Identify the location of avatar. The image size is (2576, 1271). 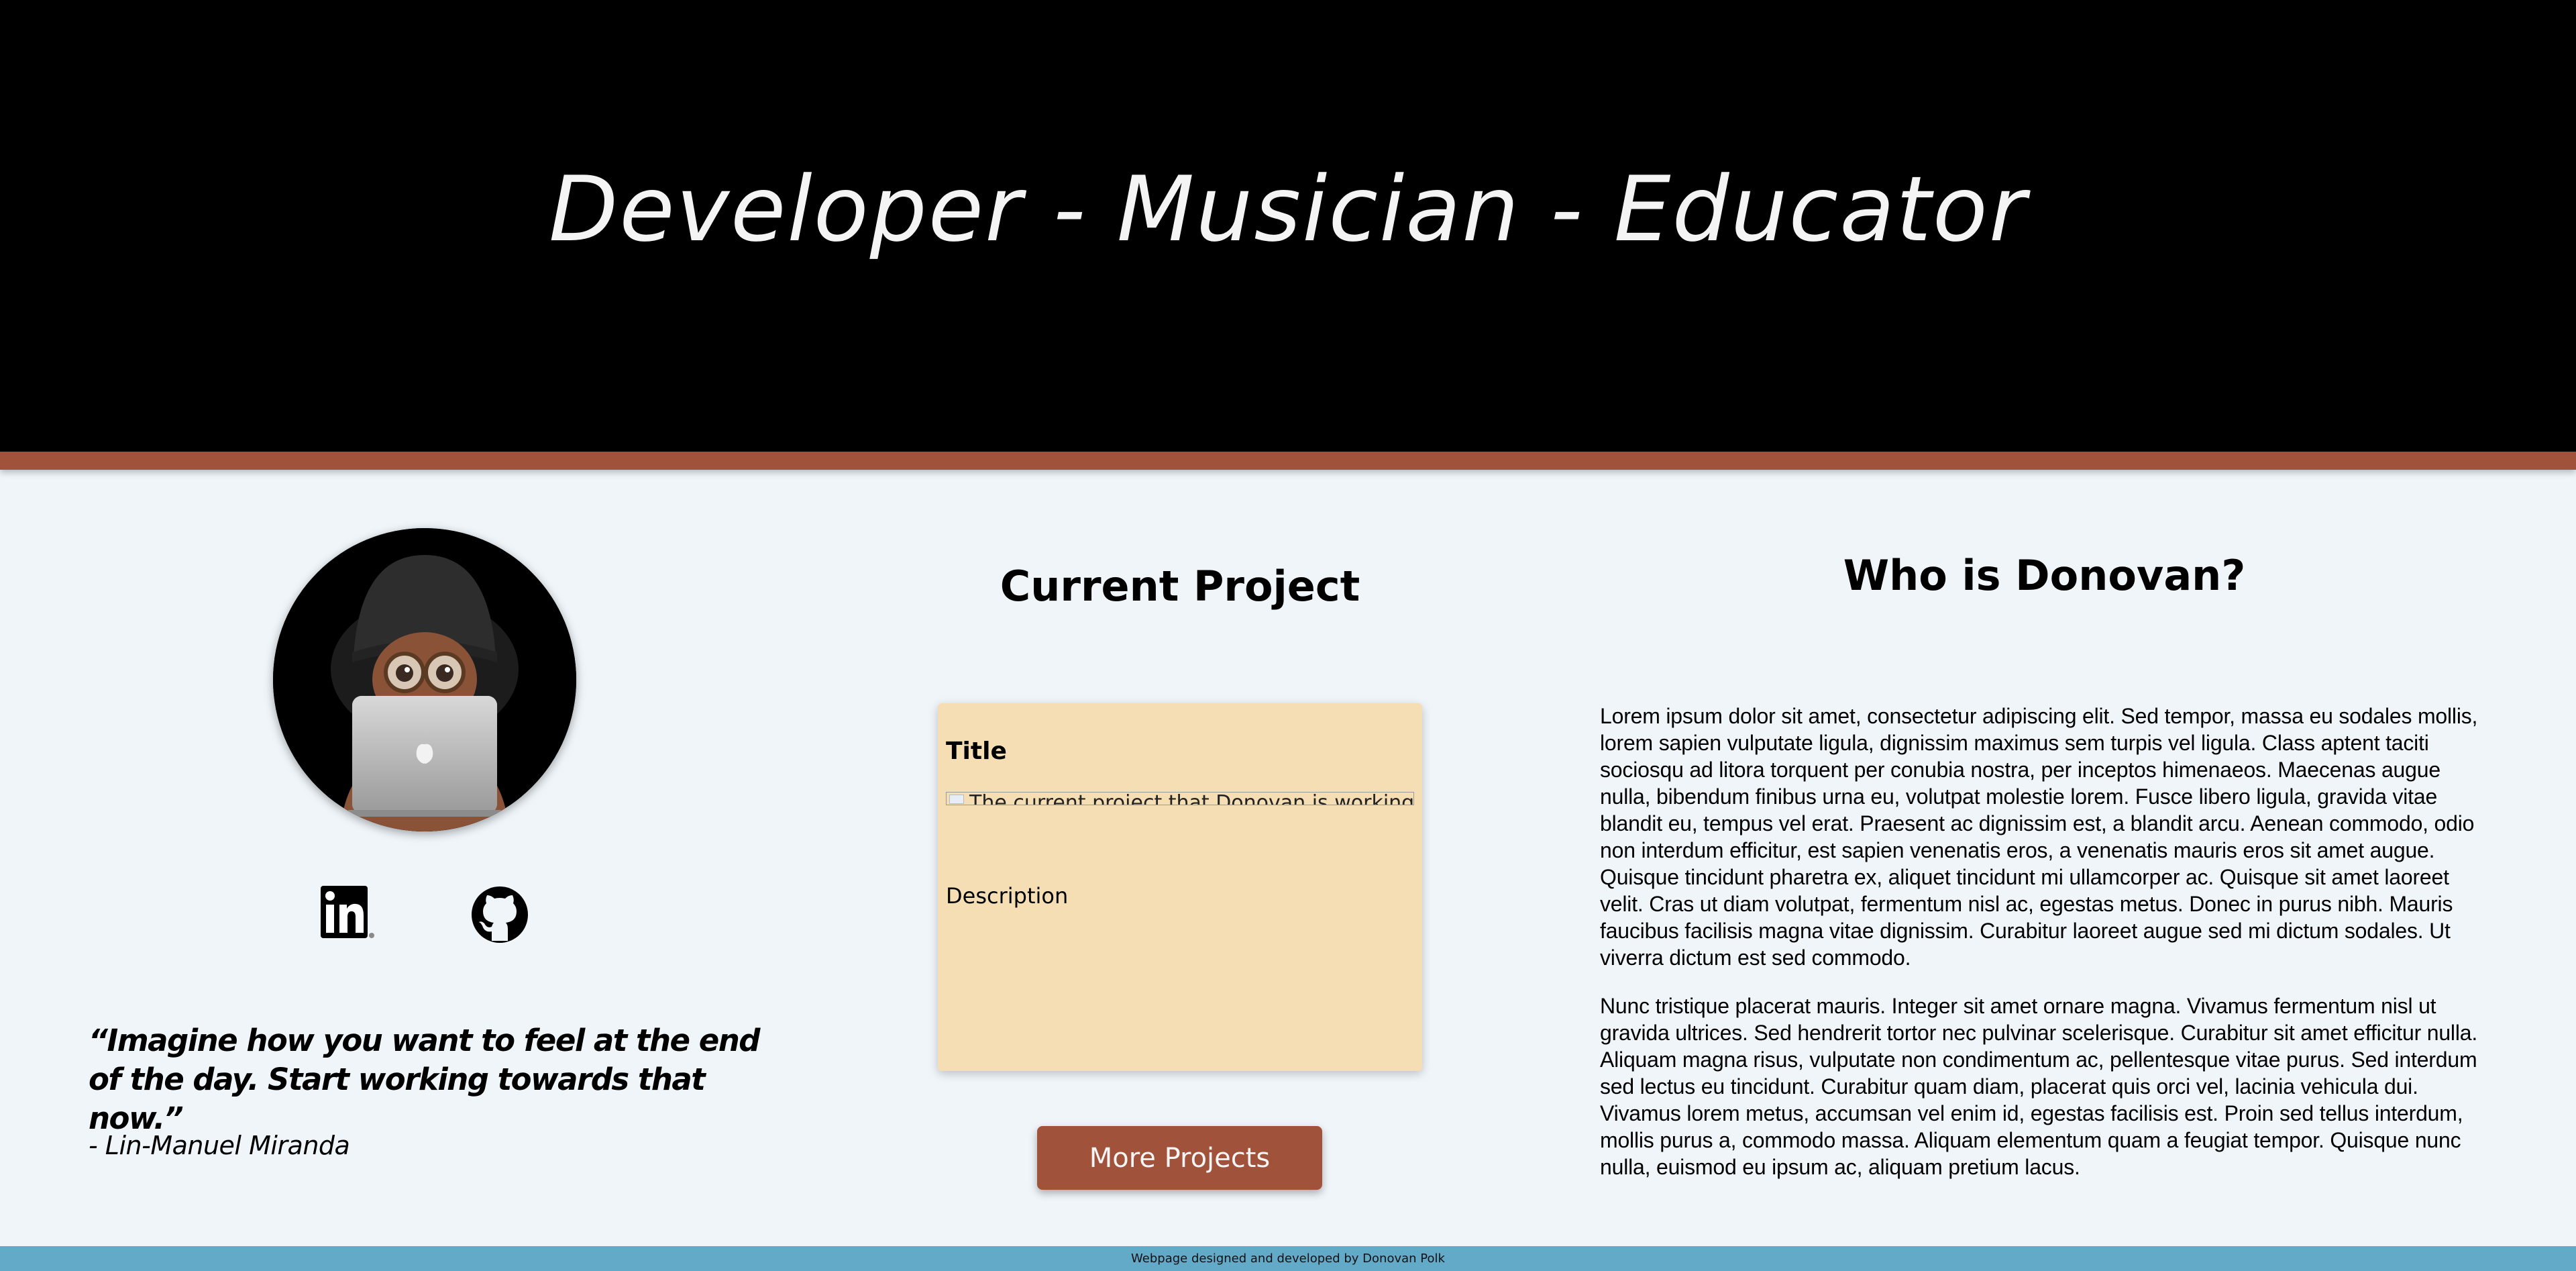
(424, 679).